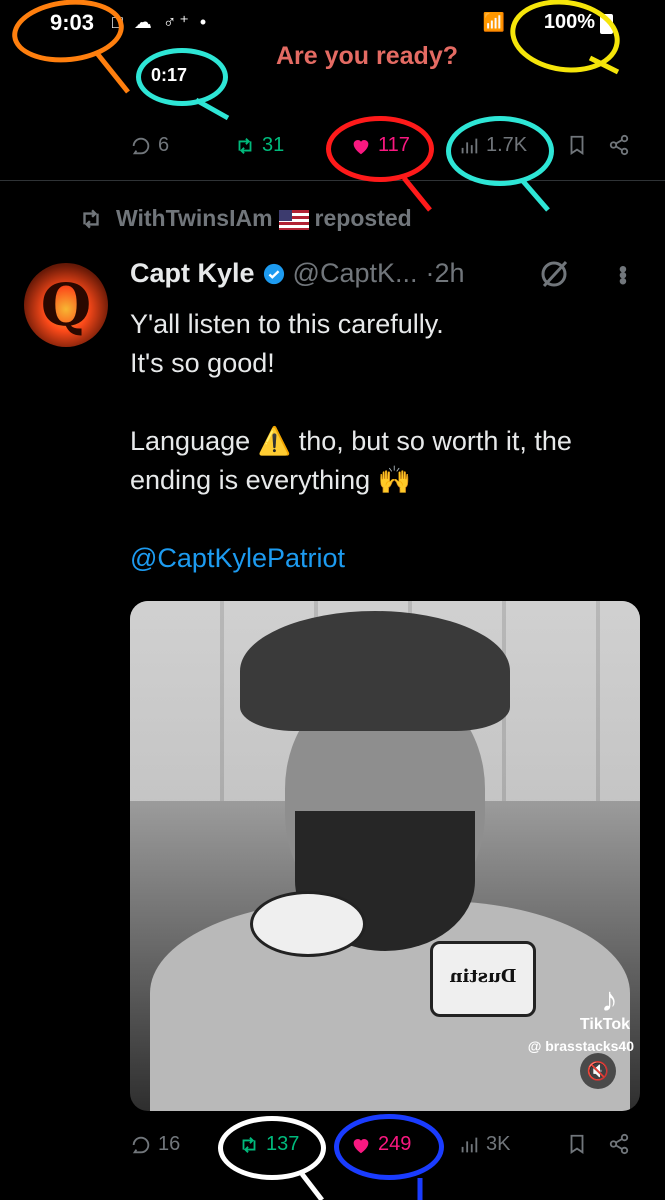 This screenshot has height=1200, width=665. What do you see at coordinates (363, 218) in the screenshot?
I see `repost-suffix: reposted` at bounding box center [363, 218].